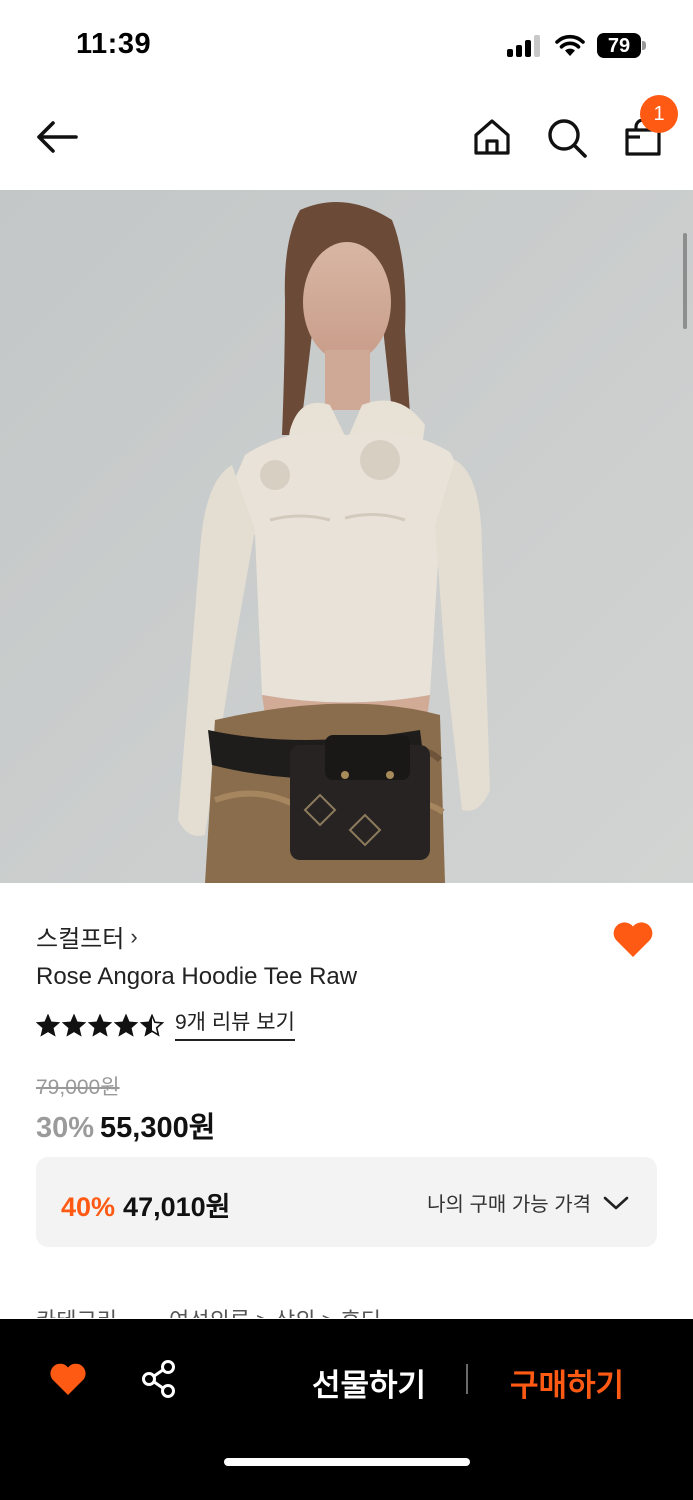  Describe the element at coordinates (467, 1379) in the screenshot. I see `divider` at that location.